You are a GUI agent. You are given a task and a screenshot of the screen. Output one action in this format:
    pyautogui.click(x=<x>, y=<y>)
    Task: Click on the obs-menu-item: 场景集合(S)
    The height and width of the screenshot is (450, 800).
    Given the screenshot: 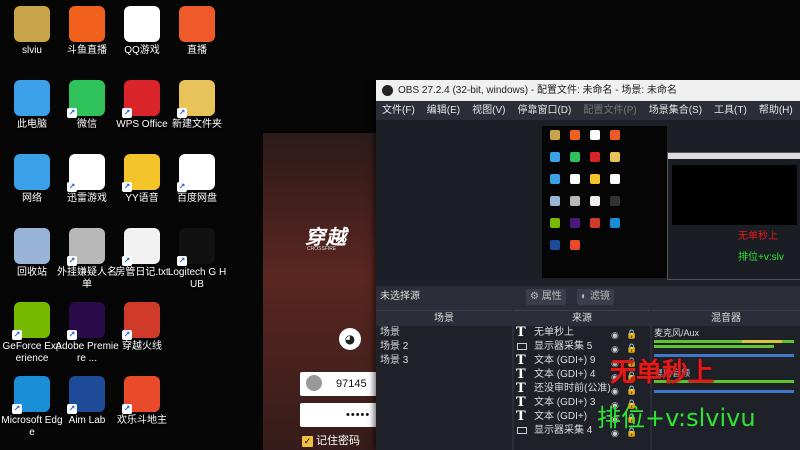 What is the action you would take?
    pyautogui.click(x=675, y=110)
    